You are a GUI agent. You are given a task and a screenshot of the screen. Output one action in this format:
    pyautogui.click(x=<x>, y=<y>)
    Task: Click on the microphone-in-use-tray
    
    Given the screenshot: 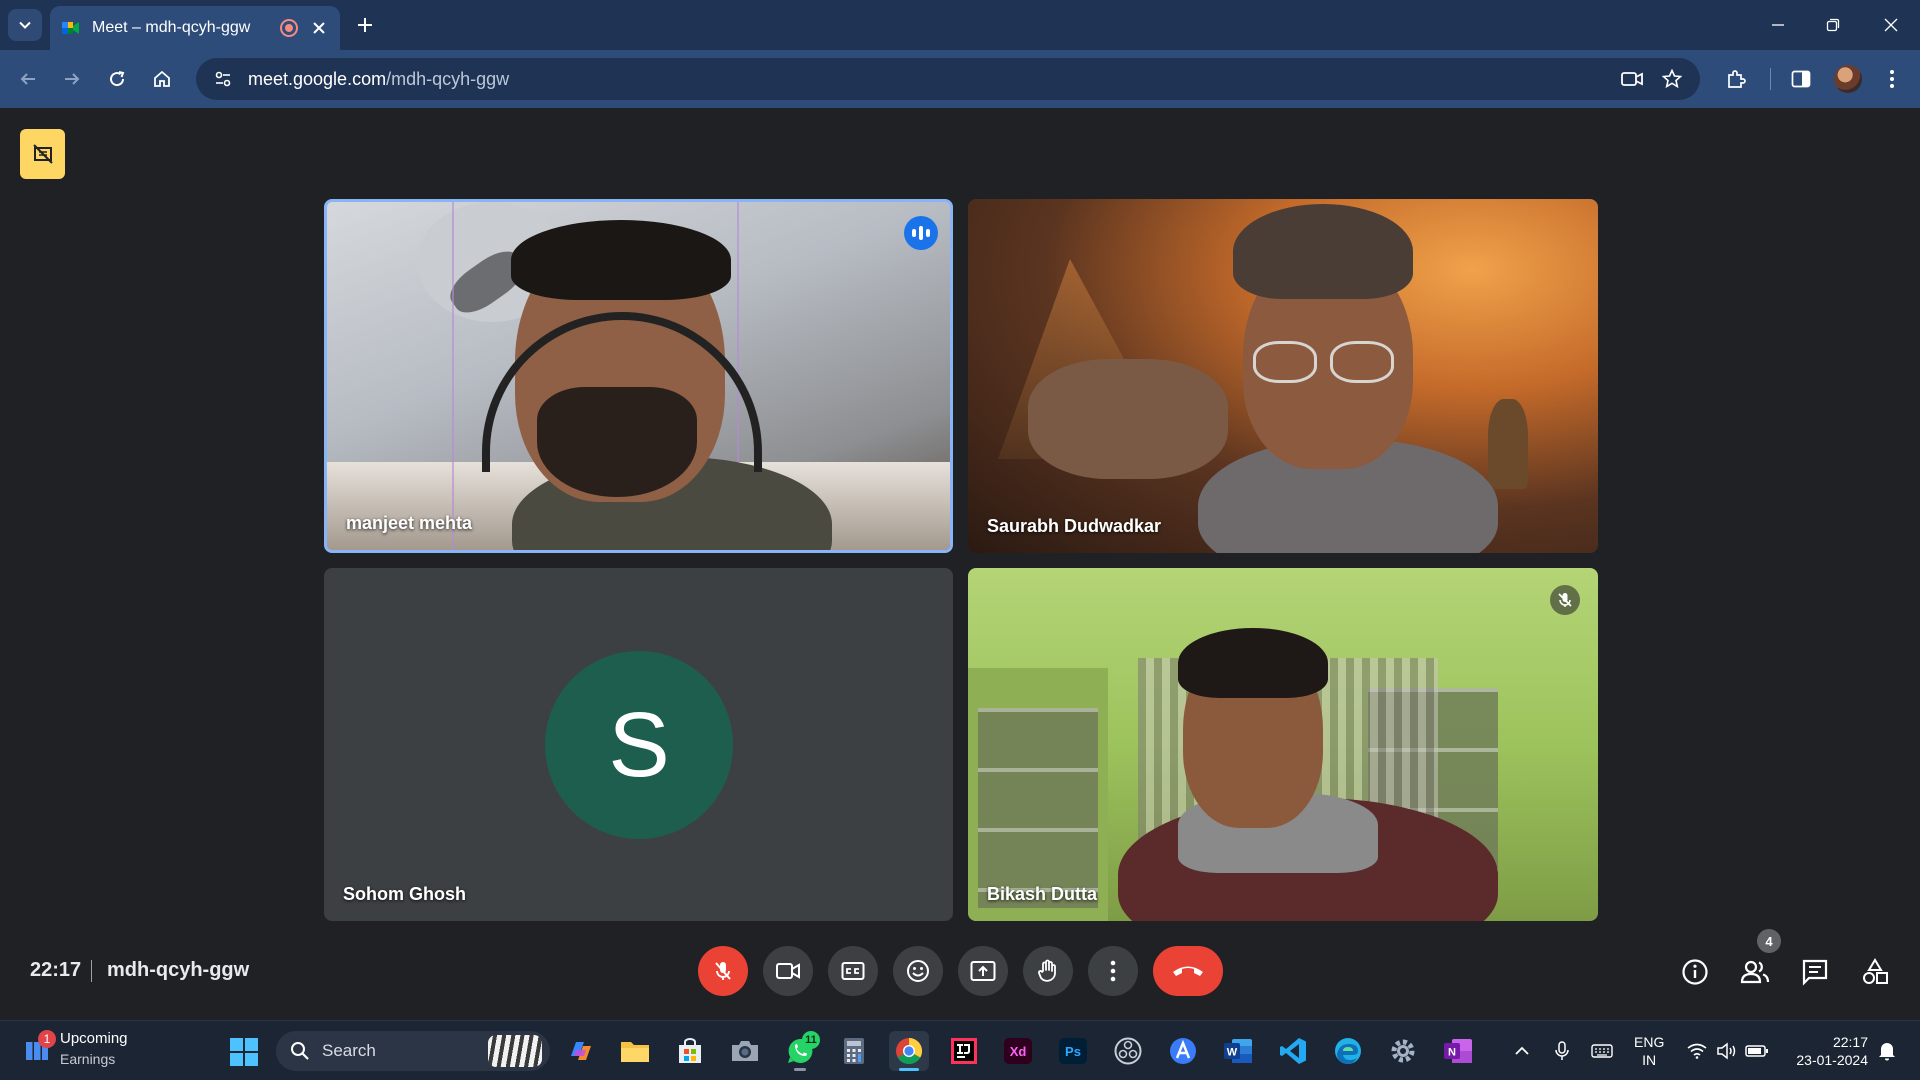 What is the action you would take?
    pyautogui.click(x=1562, y=1051)
    